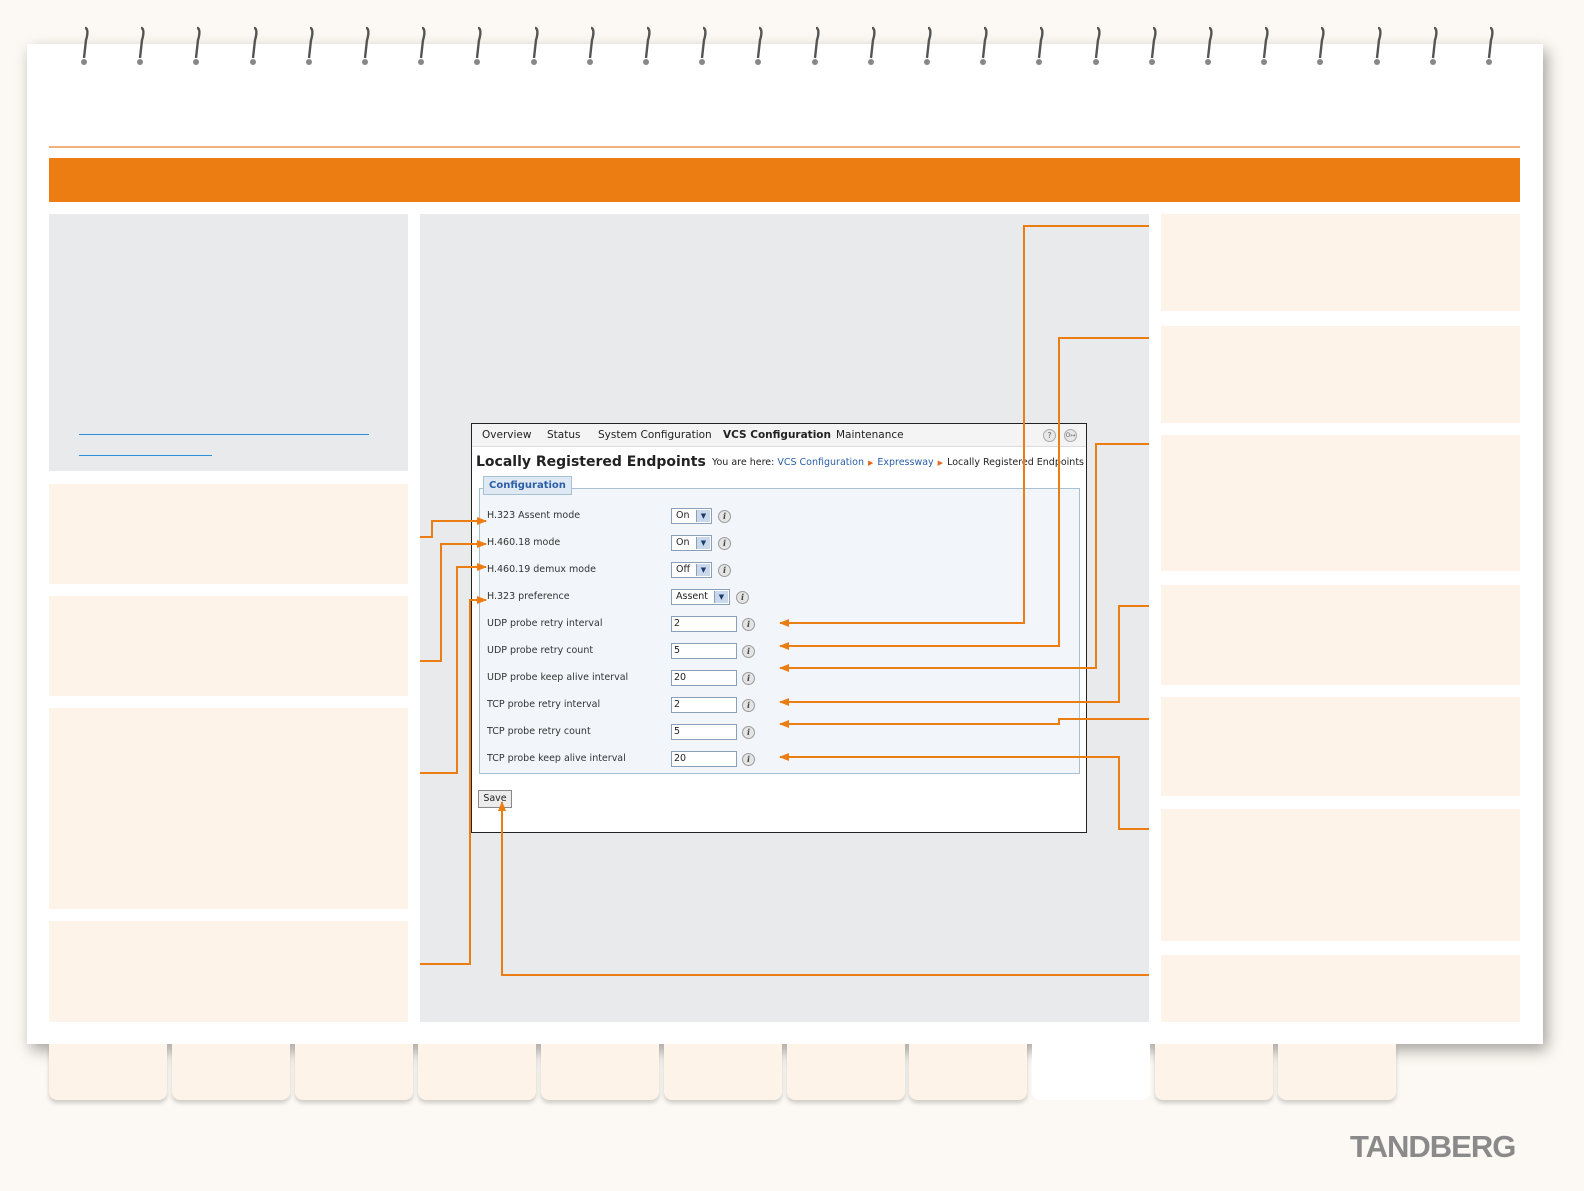 The image size is (1584, 1191). Describe the element at coordinates (743, 462) in the screenshot. I see `breadcrumb-prefix: You are here:` at that location.